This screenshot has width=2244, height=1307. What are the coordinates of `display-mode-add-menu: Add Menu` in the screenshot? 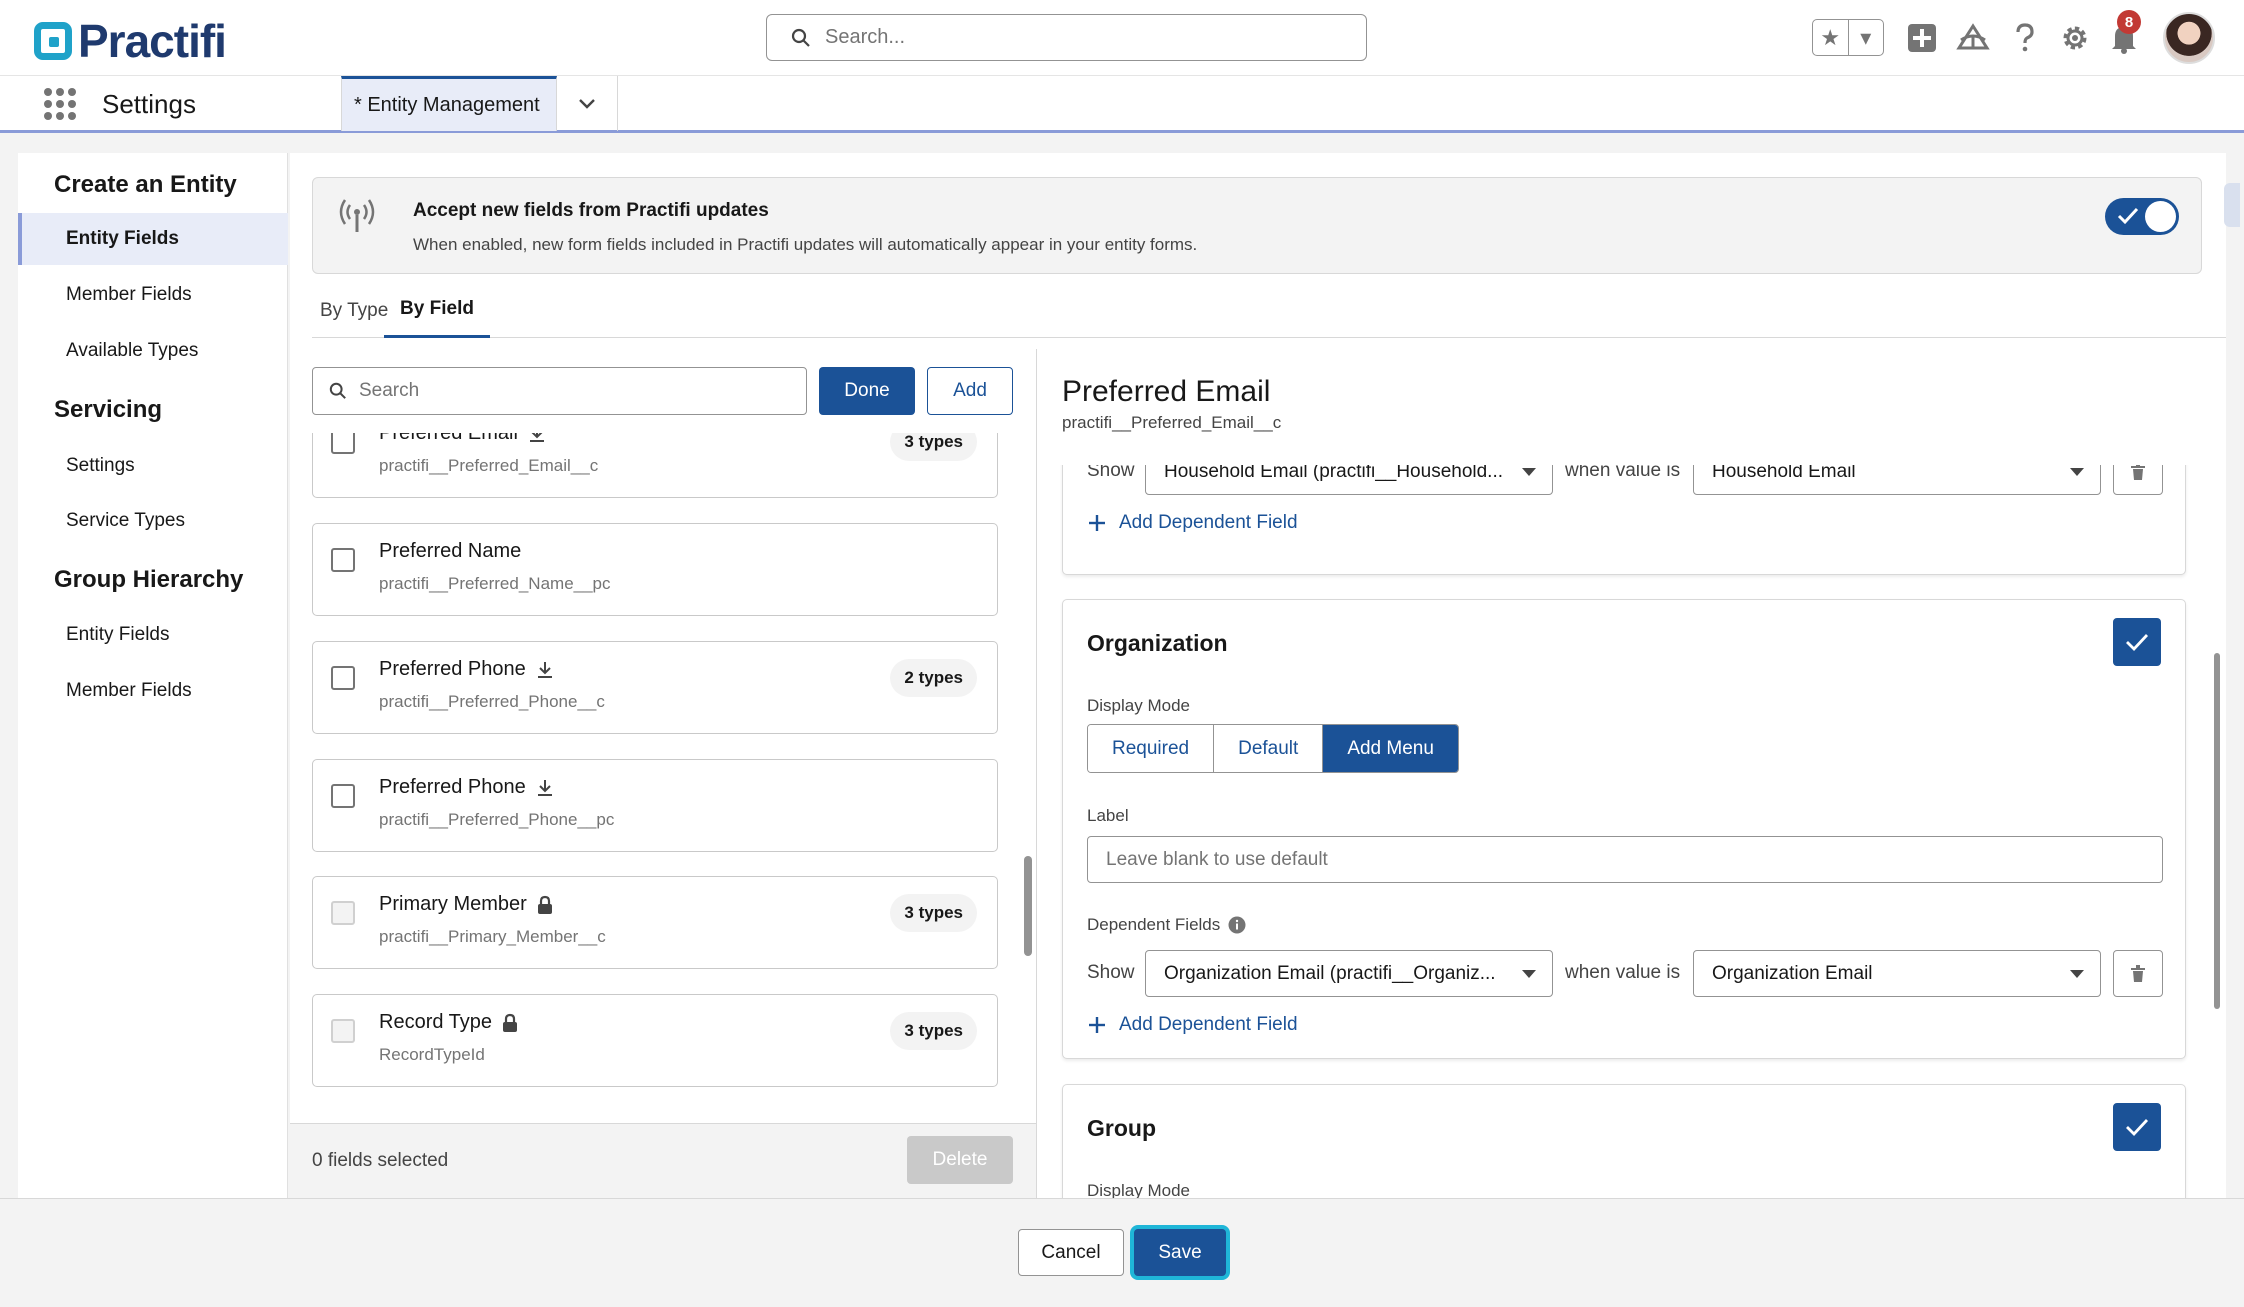 It's located at (1390, 748).